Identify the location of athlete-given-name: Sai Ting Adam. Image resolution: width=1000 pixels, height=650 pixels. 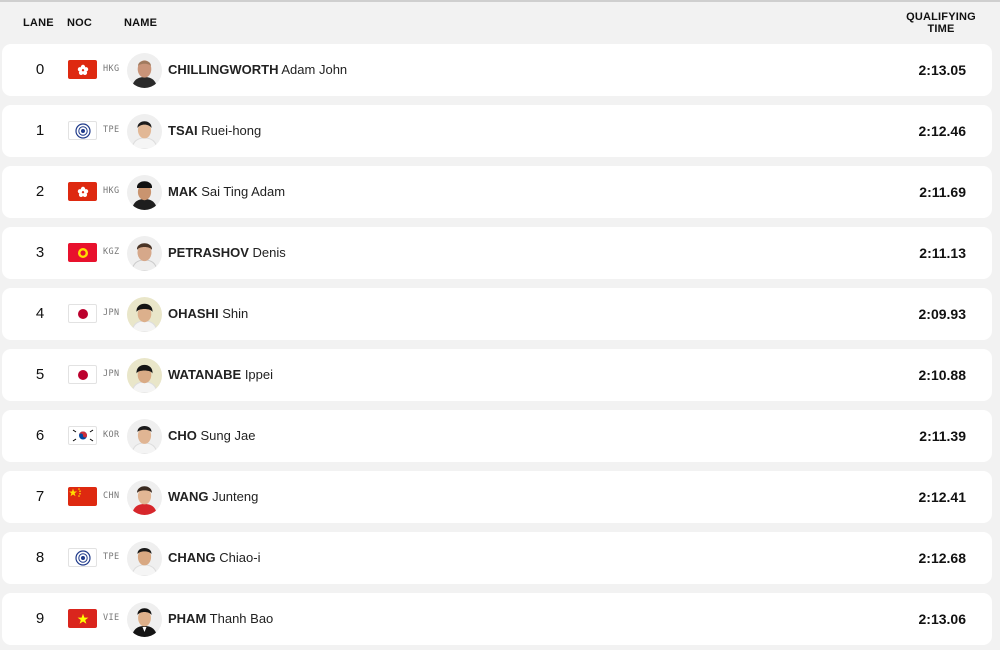
(243, 191).